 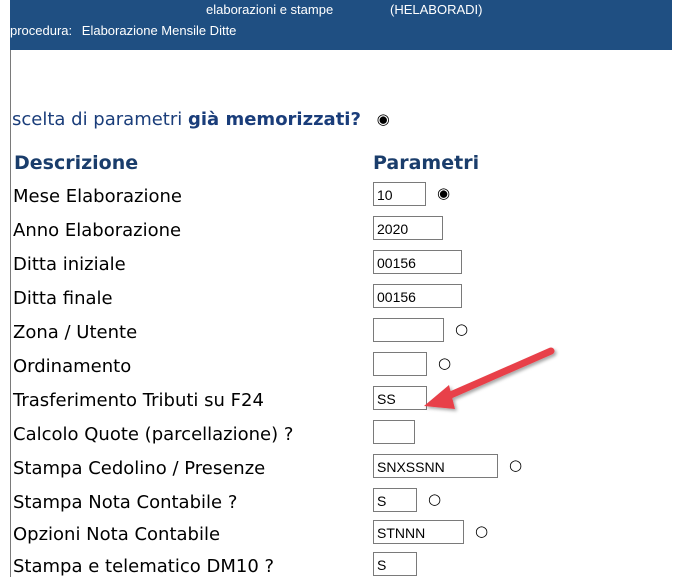 I want to click on annotation-arrow-icon, so click(x=489, y=378).